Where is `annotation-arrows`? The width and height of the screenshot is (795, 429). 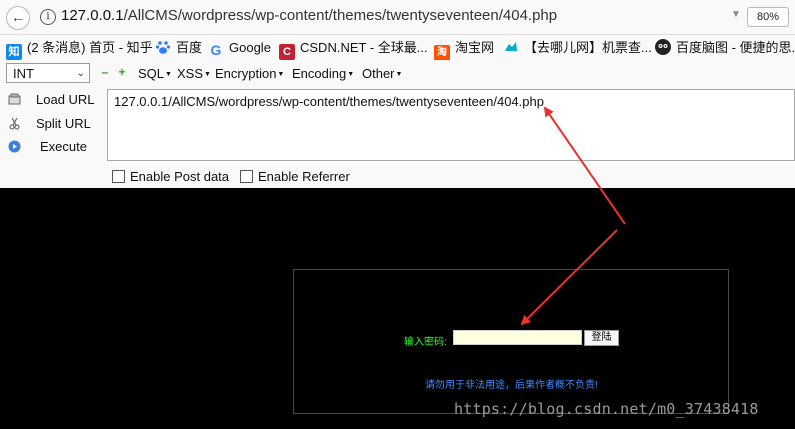 annotation-arrows is located at coordinates (573, 216).